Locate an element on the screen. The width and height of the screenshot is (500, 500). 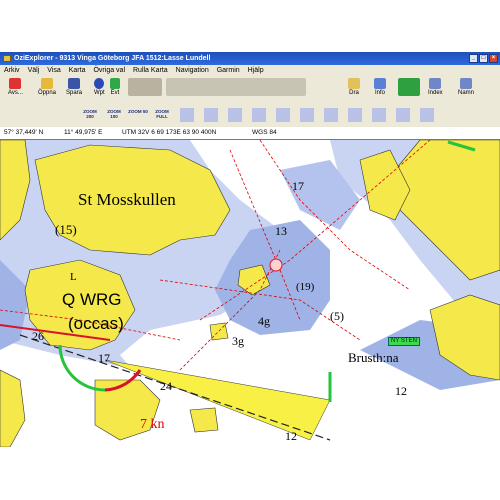
depth-15: (15) is located at coordinates (66, 229).